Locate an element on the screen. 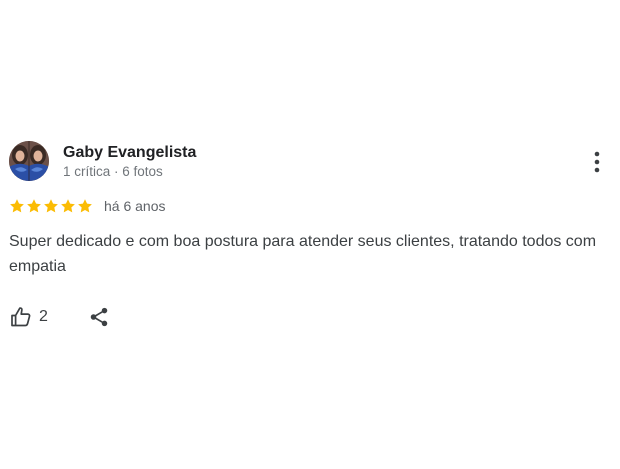  star-rating is located at coordinates (51, 206).